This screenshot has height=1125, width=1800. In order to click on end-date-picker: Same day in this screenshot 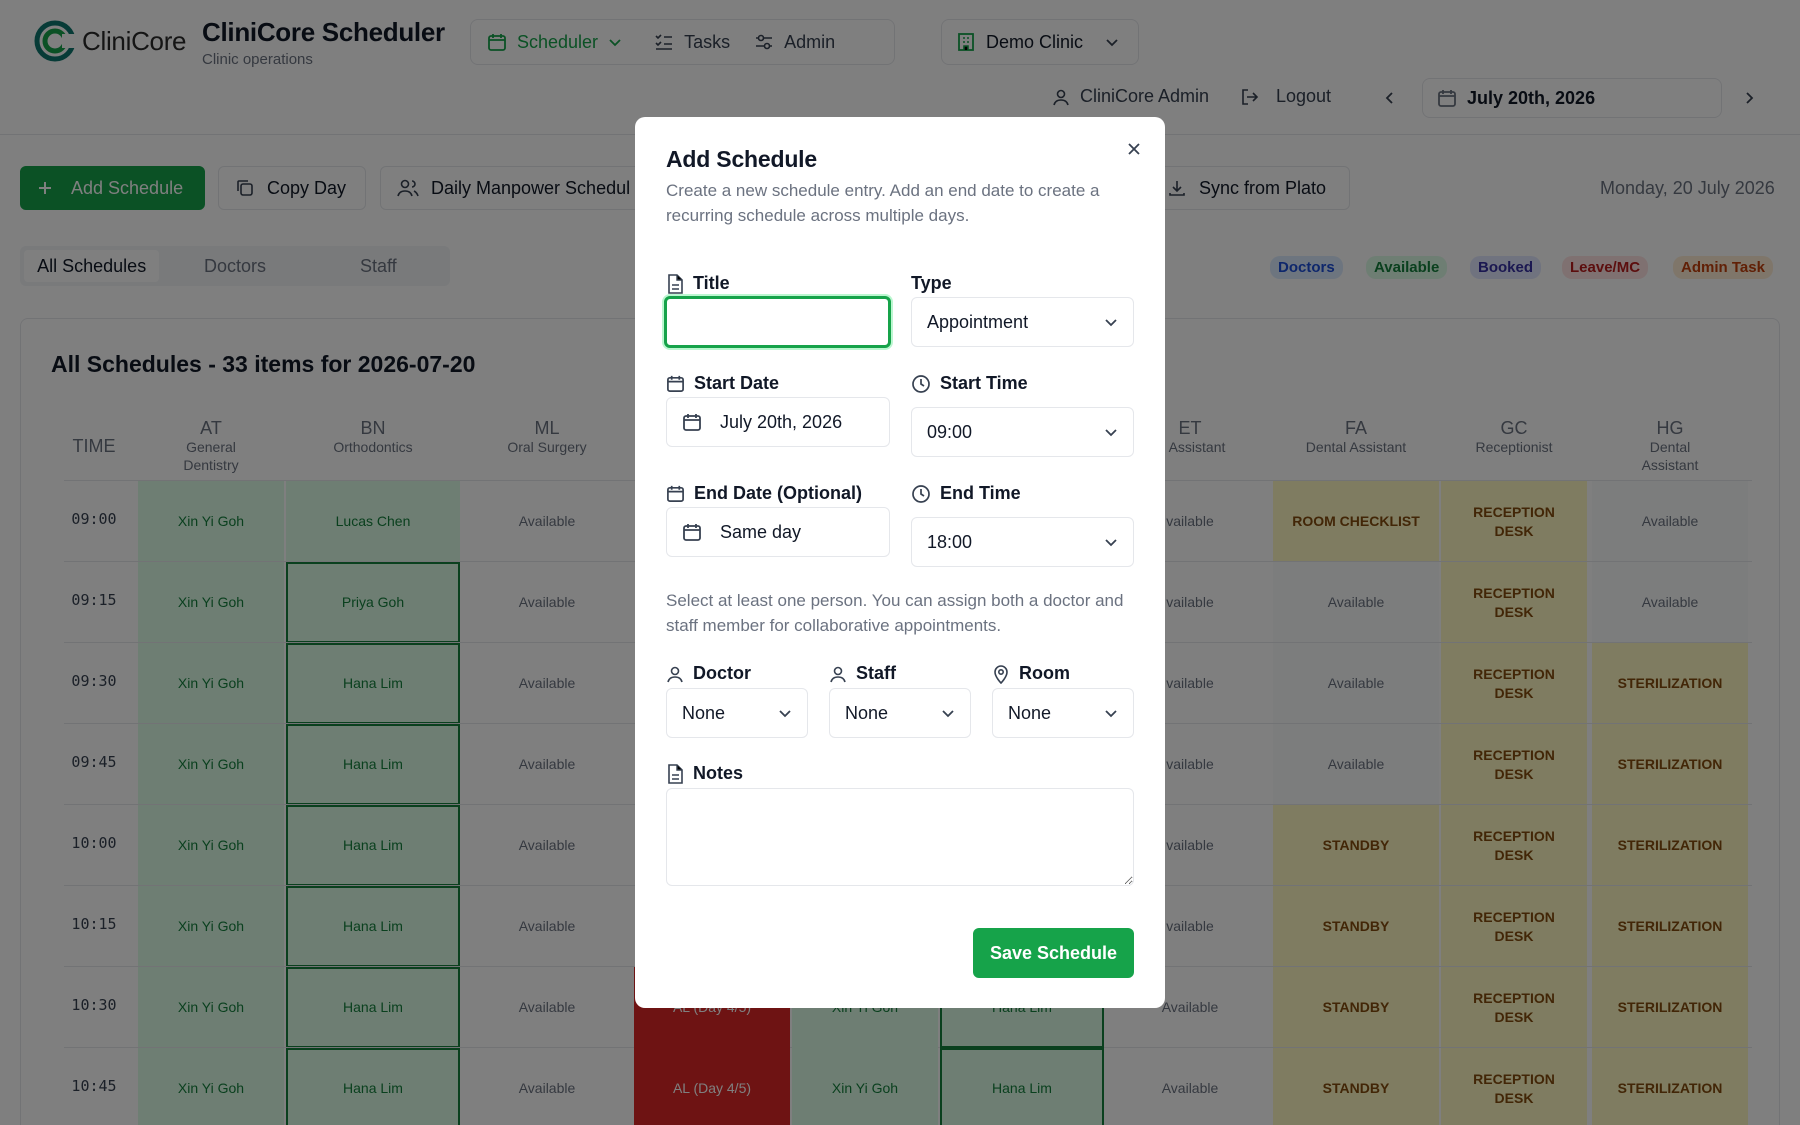, I will do `click(778, 532)`.